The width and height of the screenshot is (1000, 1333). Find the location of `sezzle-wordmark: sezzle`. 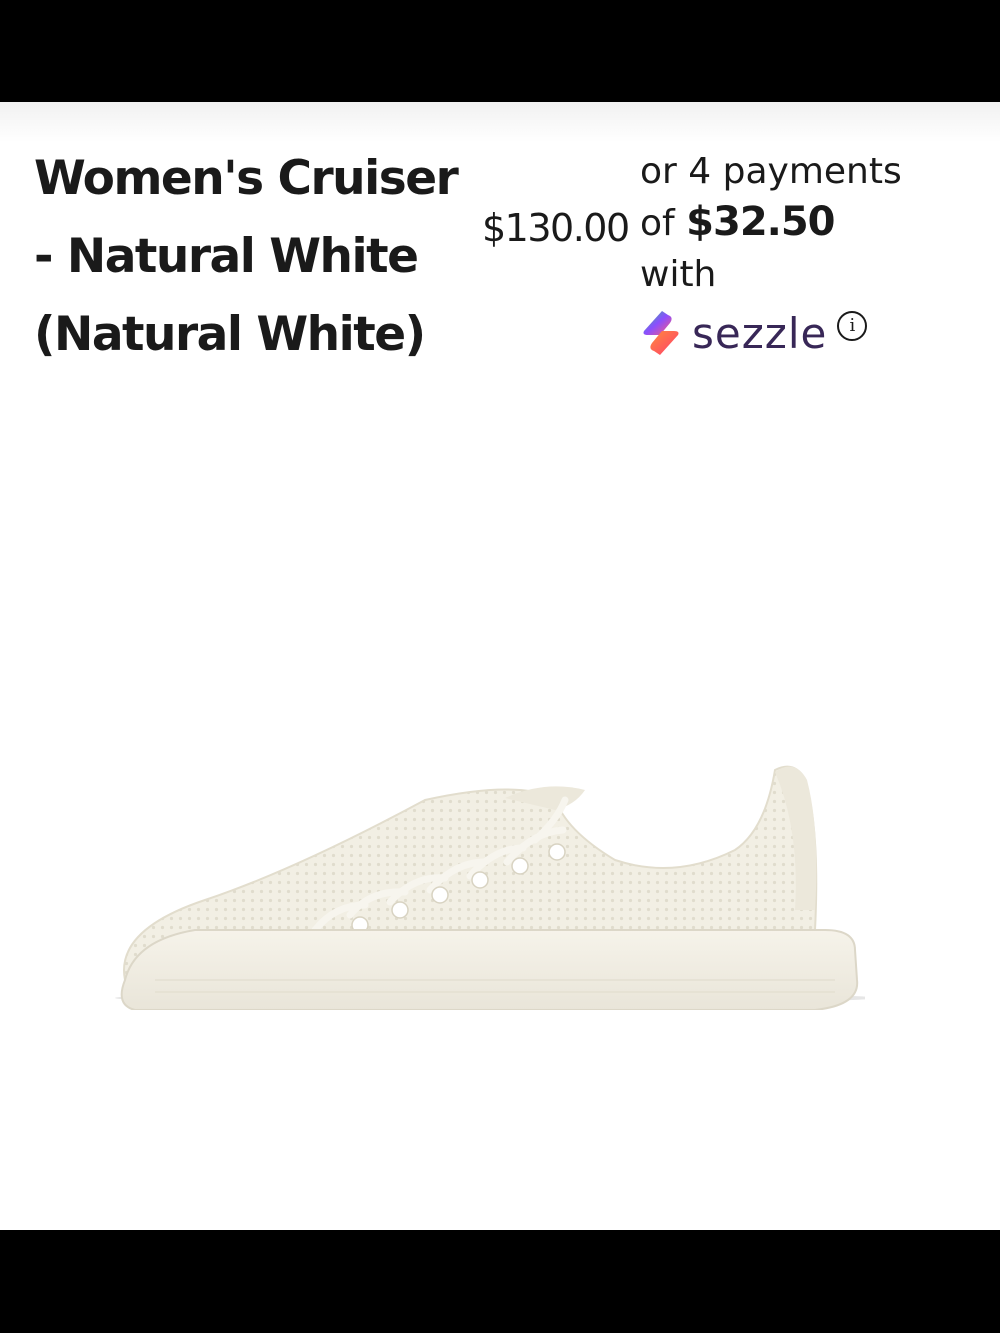

sezzle-wordmark: sezzle is located at coordinates (760, 333).